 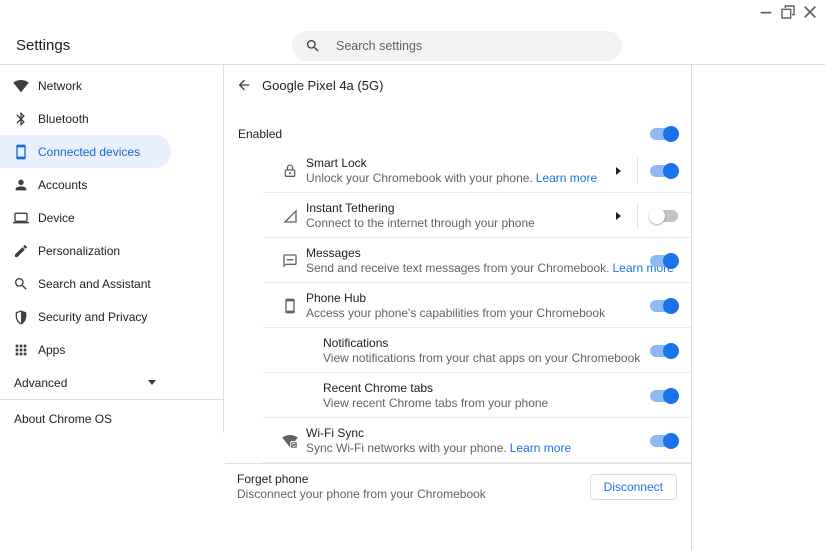 I want to click on chevron-down-icon, so click(x=152, y=382).